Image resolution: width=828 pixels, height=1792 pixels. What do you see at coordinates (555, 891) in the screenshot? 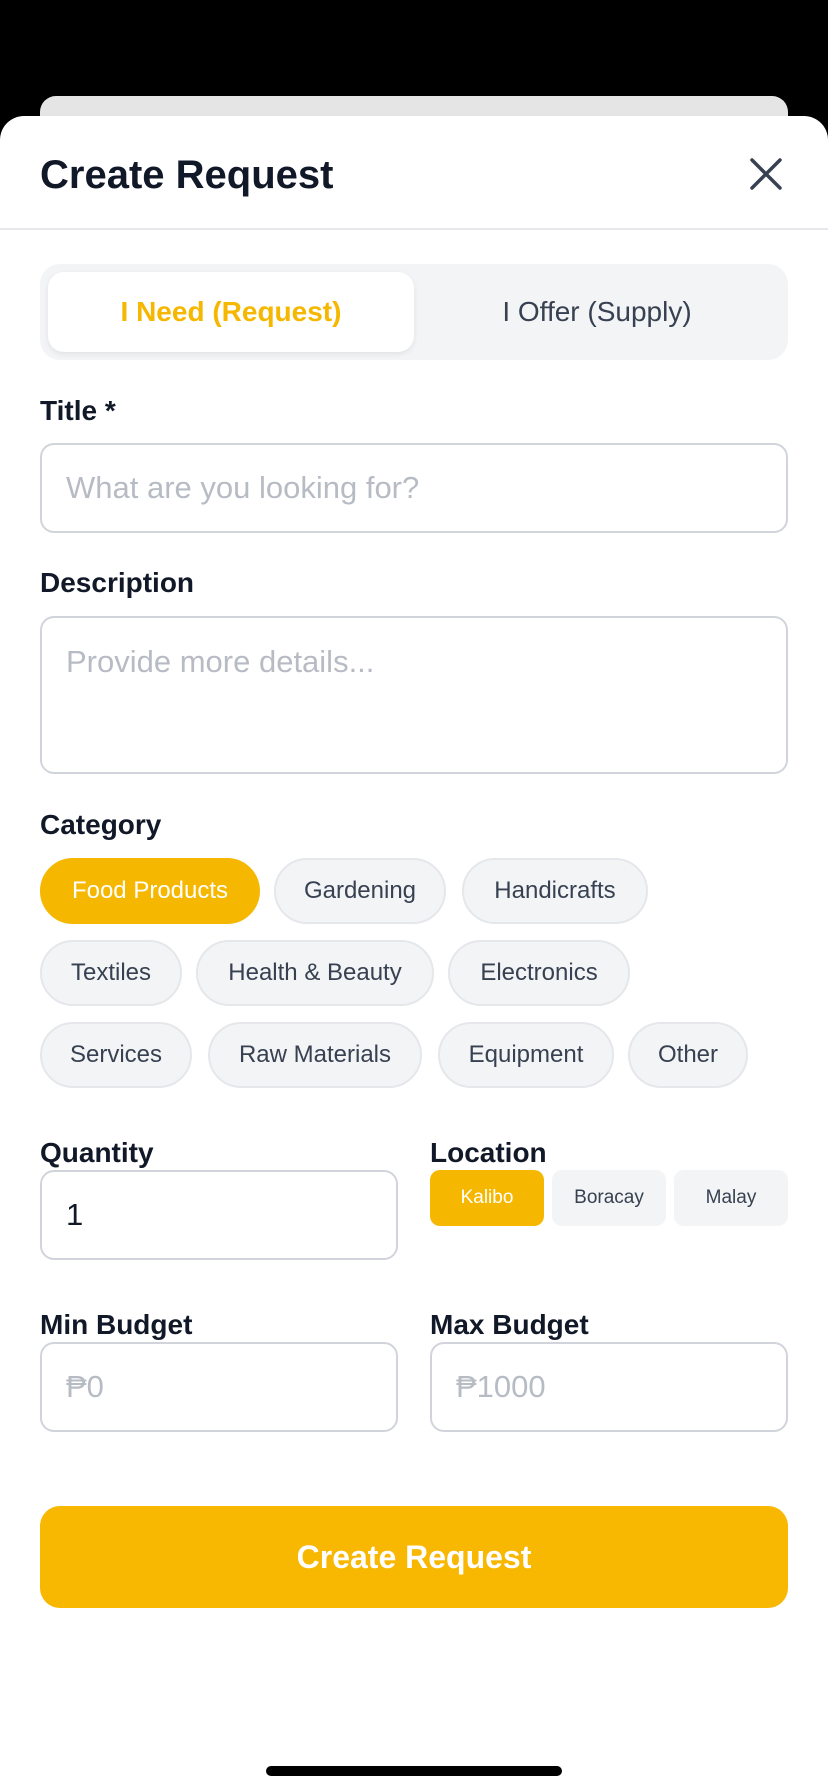
I see `category-chip-handicrafts: Handicrafts` at bounding box center [555, 891].